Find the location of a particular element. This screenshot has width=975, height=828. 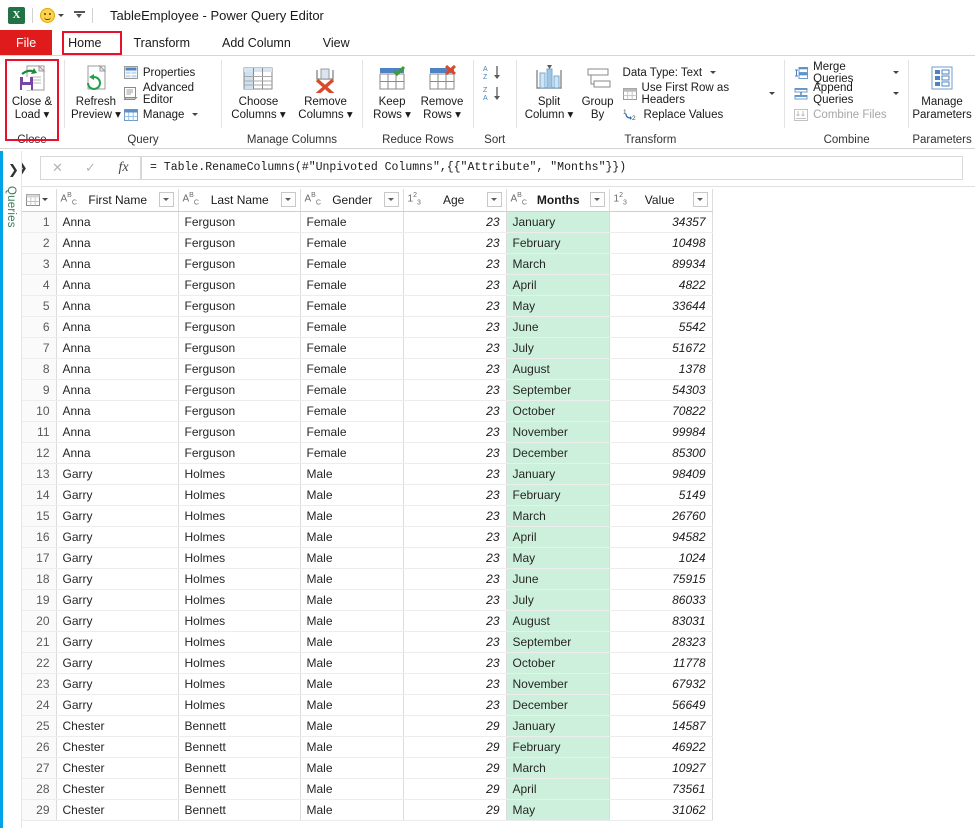

column-header-months: ABC Months is located at coordinates (558, 200).